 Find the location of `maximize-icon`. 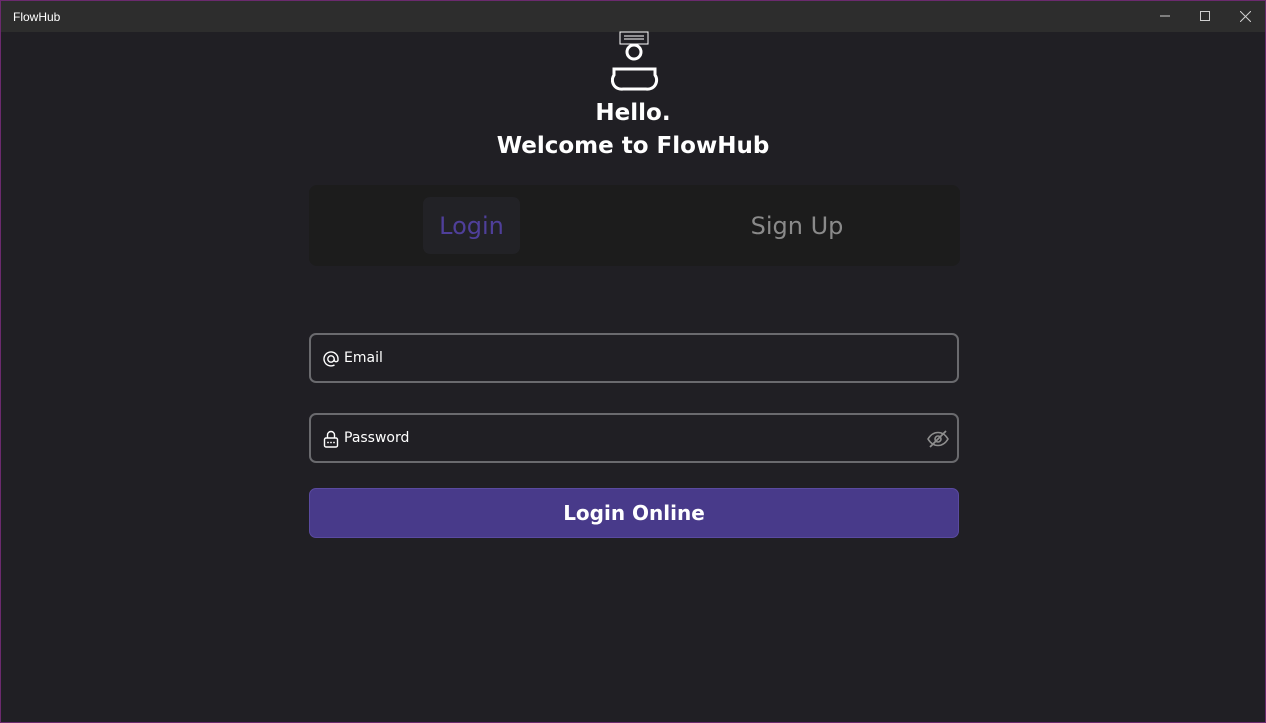

maximize-icon is located at coordinates (1205, 16).